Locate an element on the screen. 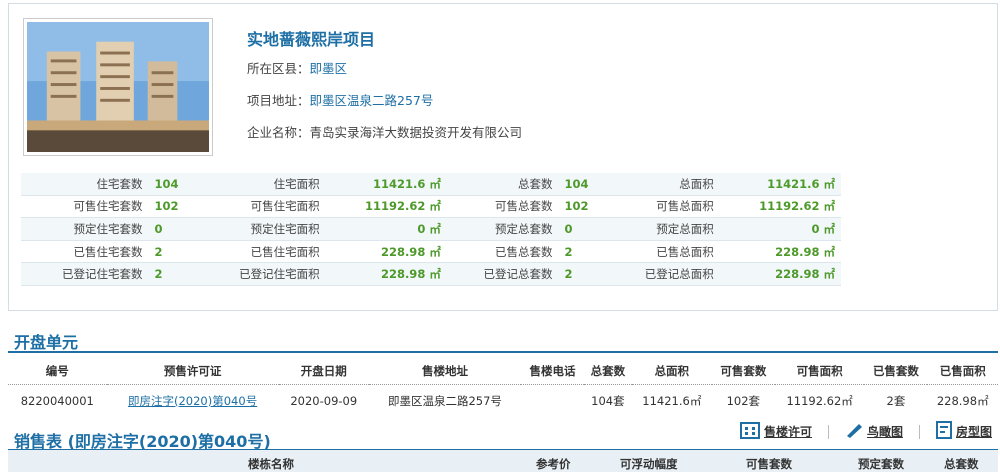 The image size is (1000, 472). units-section-title: 开盘单元 is located at coordinates (46, 342).